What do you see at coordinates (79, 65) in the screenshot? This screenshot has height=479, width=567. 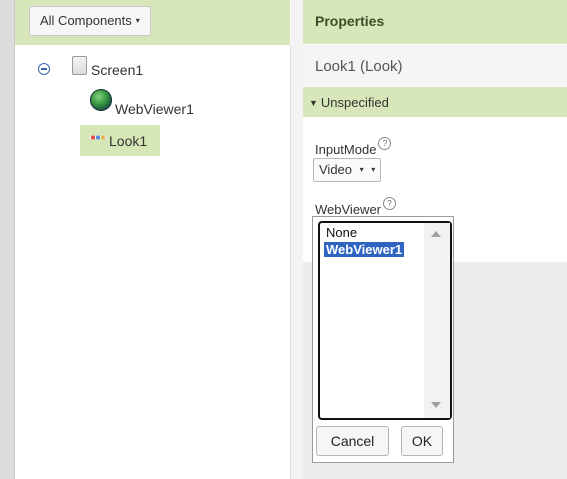 I see `screen-icon` at bounding box center [79, 65].